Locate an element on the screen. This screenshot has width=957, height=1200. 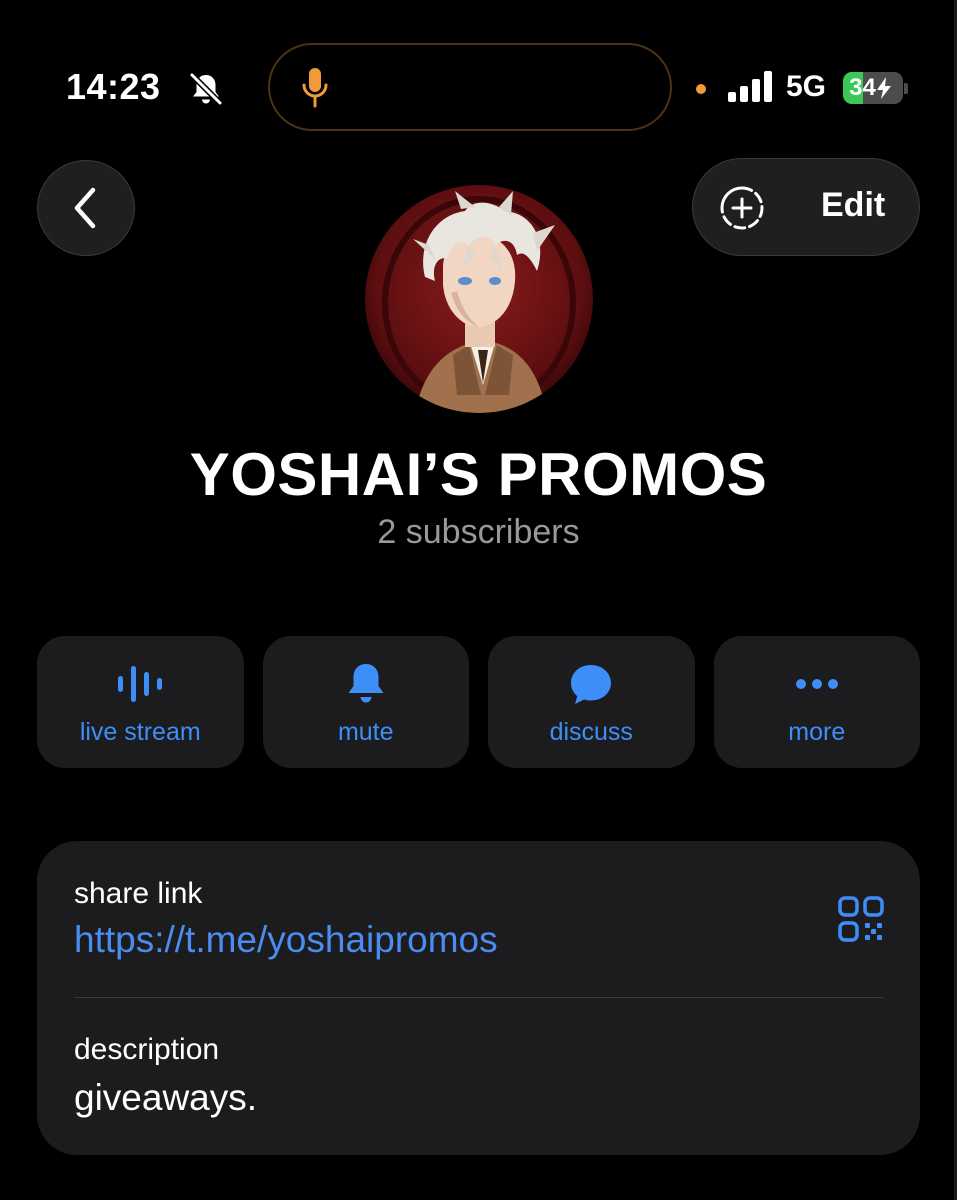
live-stream-label: live stream is located at coordinates (140, 732).